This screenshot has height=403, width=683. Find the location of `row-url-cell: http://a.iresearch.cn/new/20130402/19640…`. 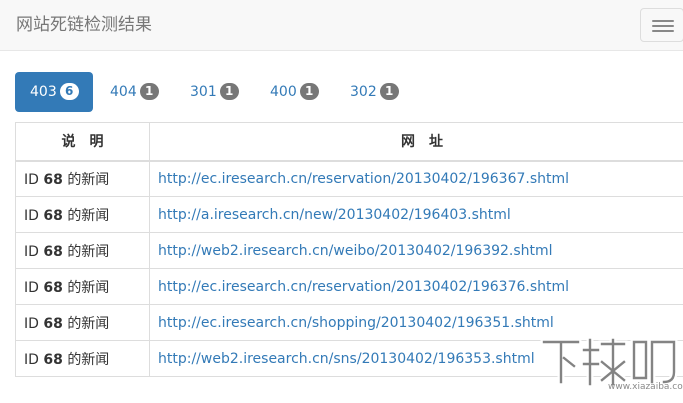

row-url-cell: http://a.iresearch.cn/new/20130402/19640… is located at coordinates (416, 214).